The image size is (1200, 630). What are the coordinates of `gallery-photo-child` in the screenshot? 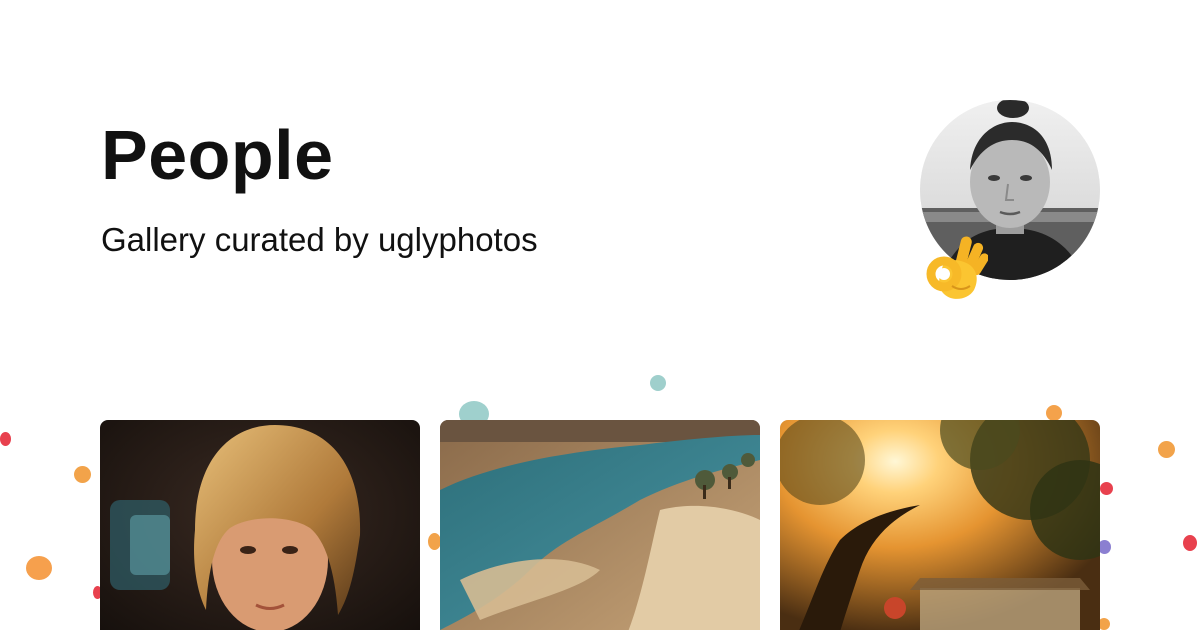 It's located at (260, 525).